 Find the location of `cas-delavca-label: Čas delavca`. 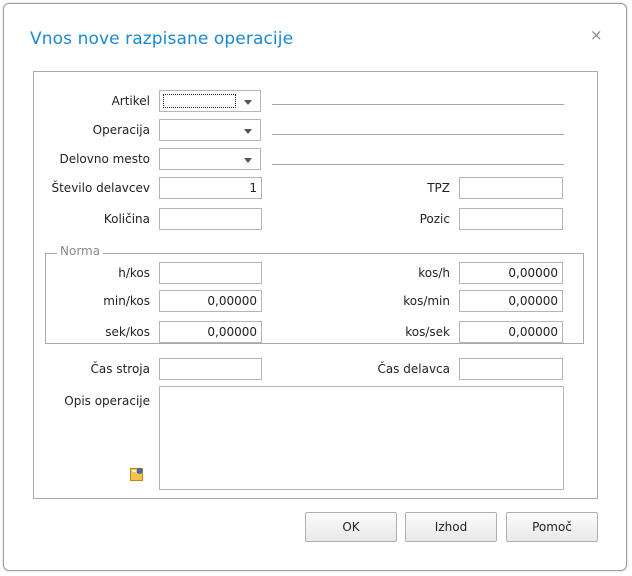

cas-delavca-label: Čas delavca is located at coordinates (413, 369).